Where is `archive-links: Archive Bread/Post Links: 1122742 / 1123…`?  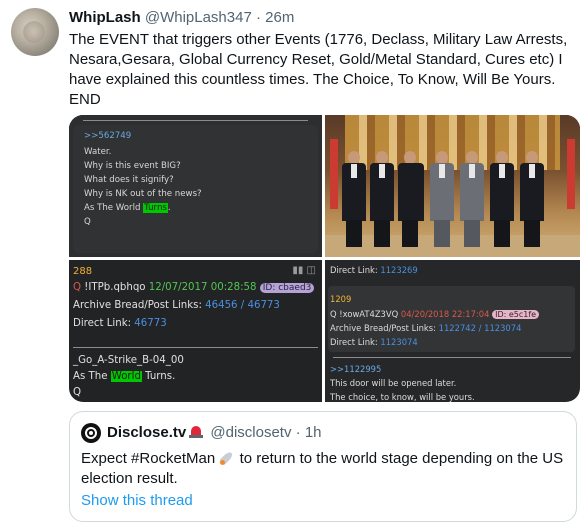 archive-links: Archive Bread/Post Links: 1122742 / 1123… is located at coordinates (425, 328).